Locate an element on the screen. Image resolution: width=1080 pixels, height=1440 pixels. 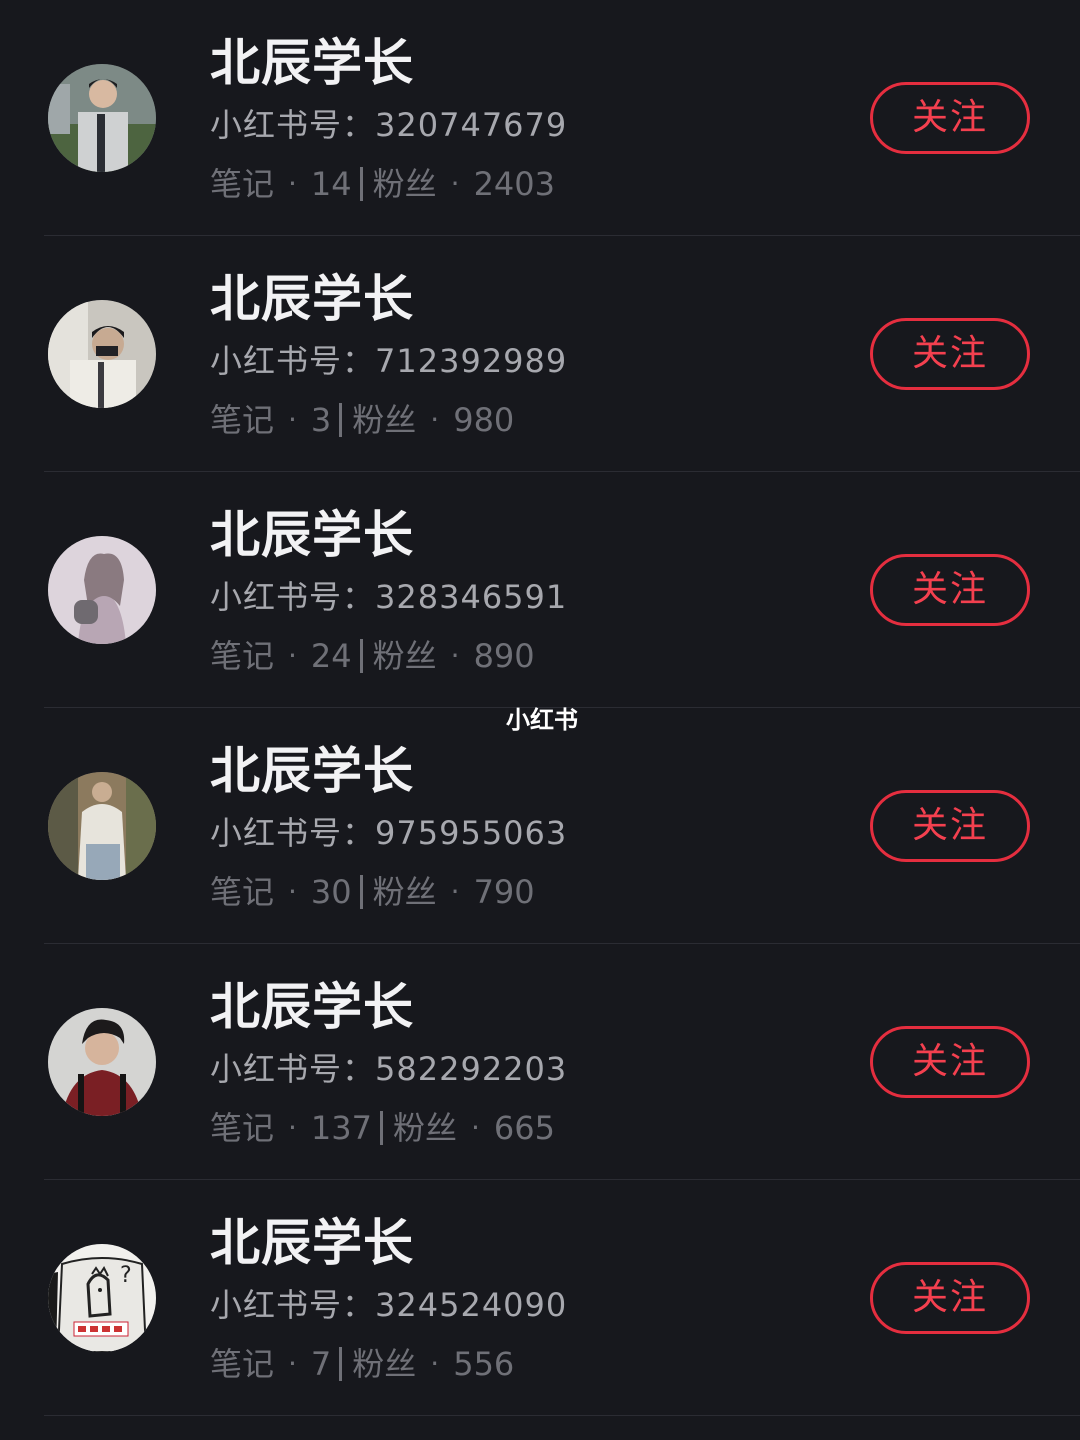
fans-count: 790 is located at coordinates (504, 892).